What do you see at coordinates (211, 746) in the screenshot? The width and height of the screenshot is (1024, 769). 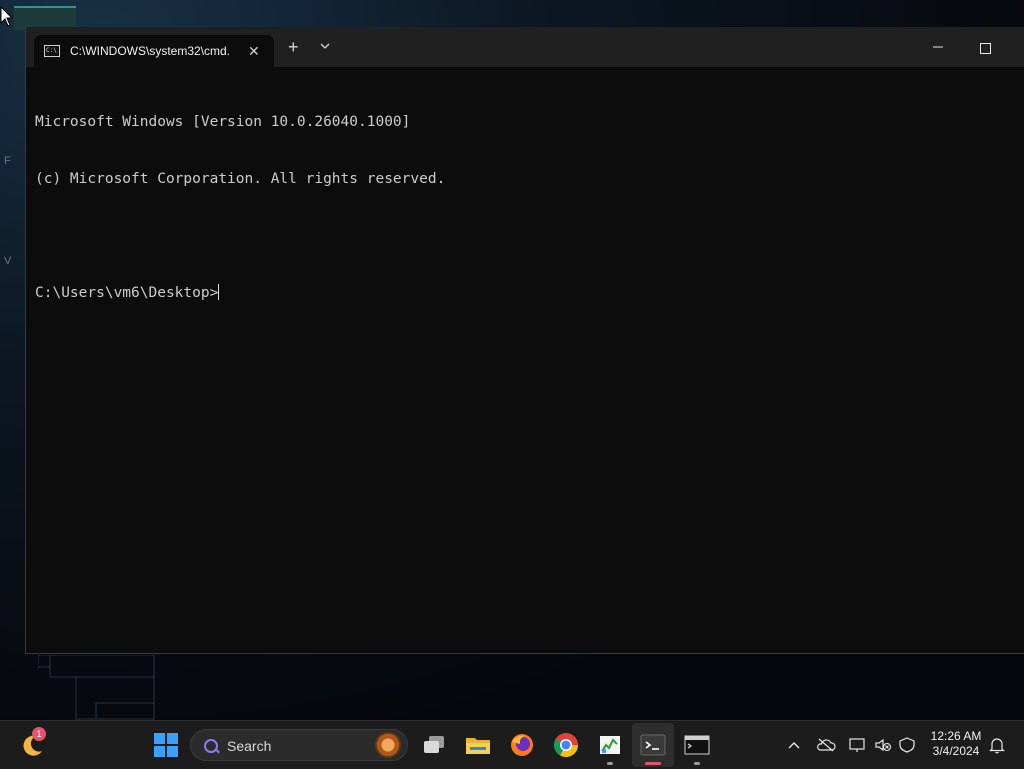 I see `search-icon` at bounding box center [211, 746].